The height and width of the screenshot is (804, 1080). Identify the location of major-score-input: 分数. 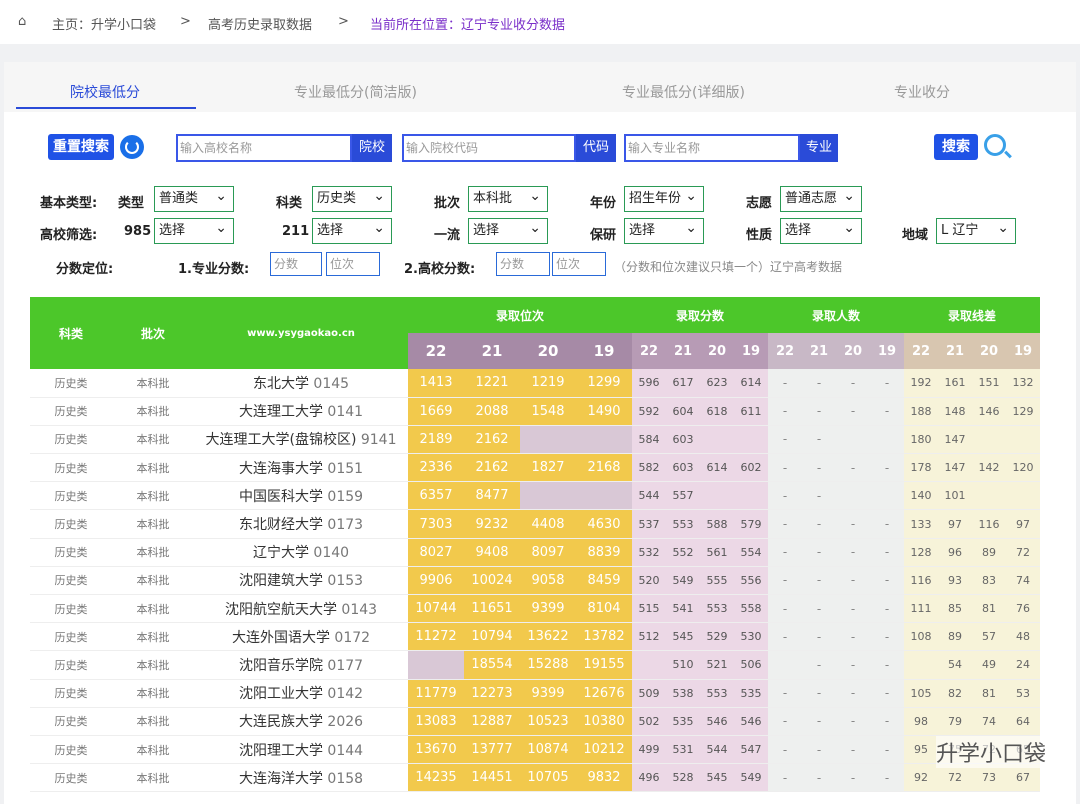
(296, 264).